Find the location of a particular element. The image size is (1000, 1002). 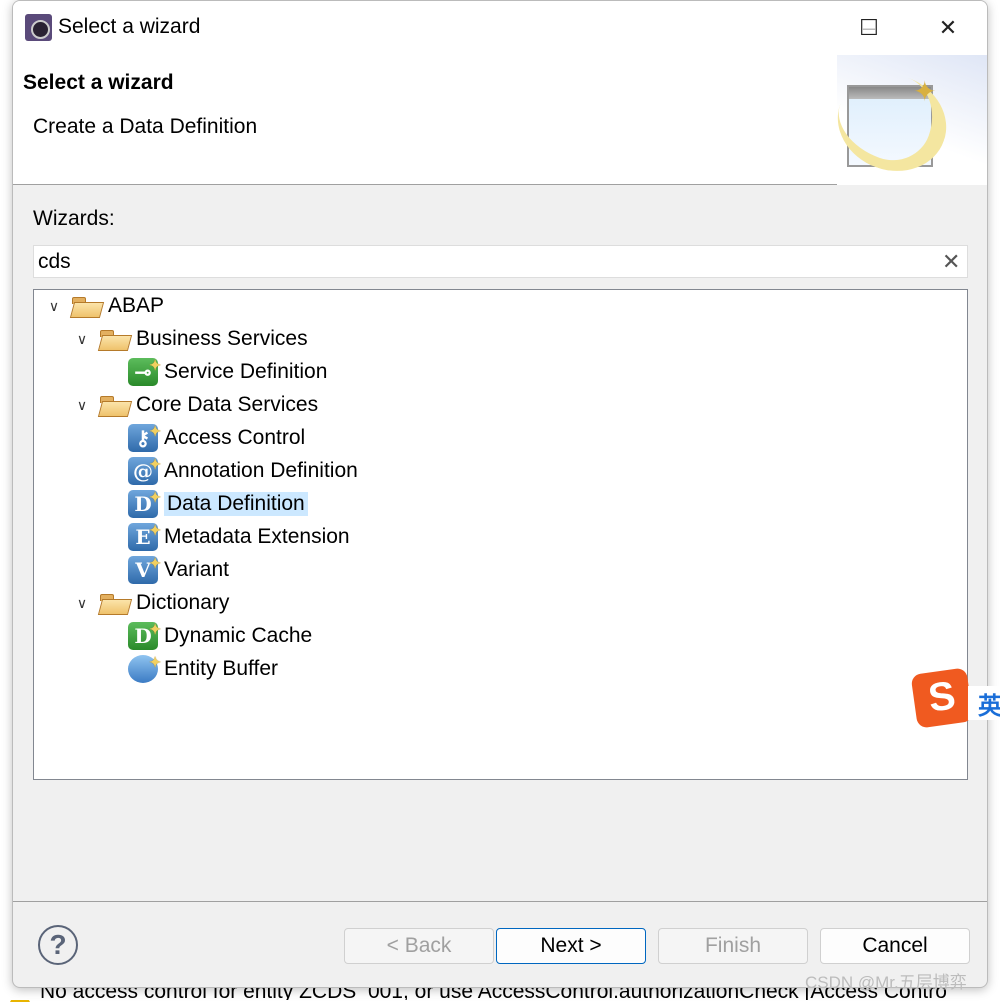

tree-item: ∨ ABAP is located at coordinates (104, 306).